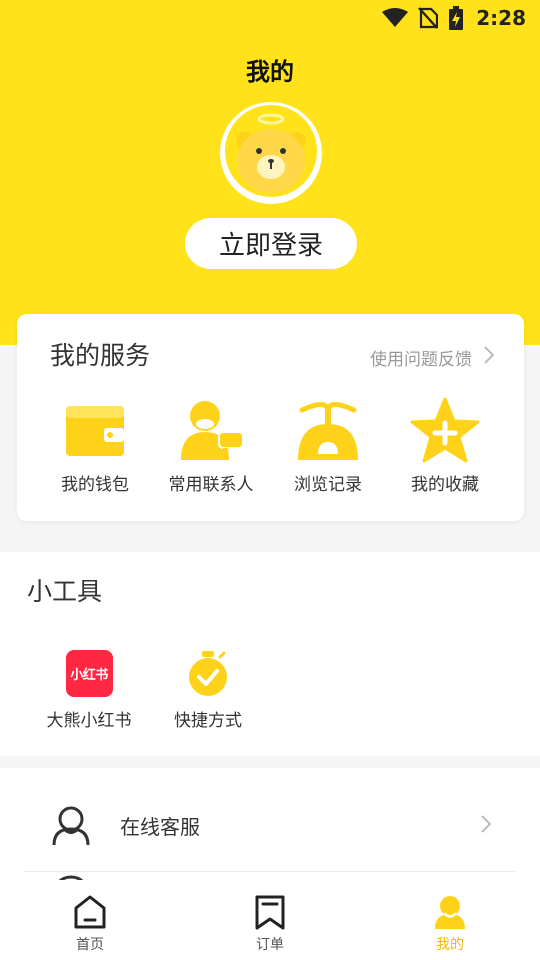  What do you see at coordinates (328, 485) in the screenshot?
I see `service-item-label: 浏览记录` at bounding box center [328, 485].